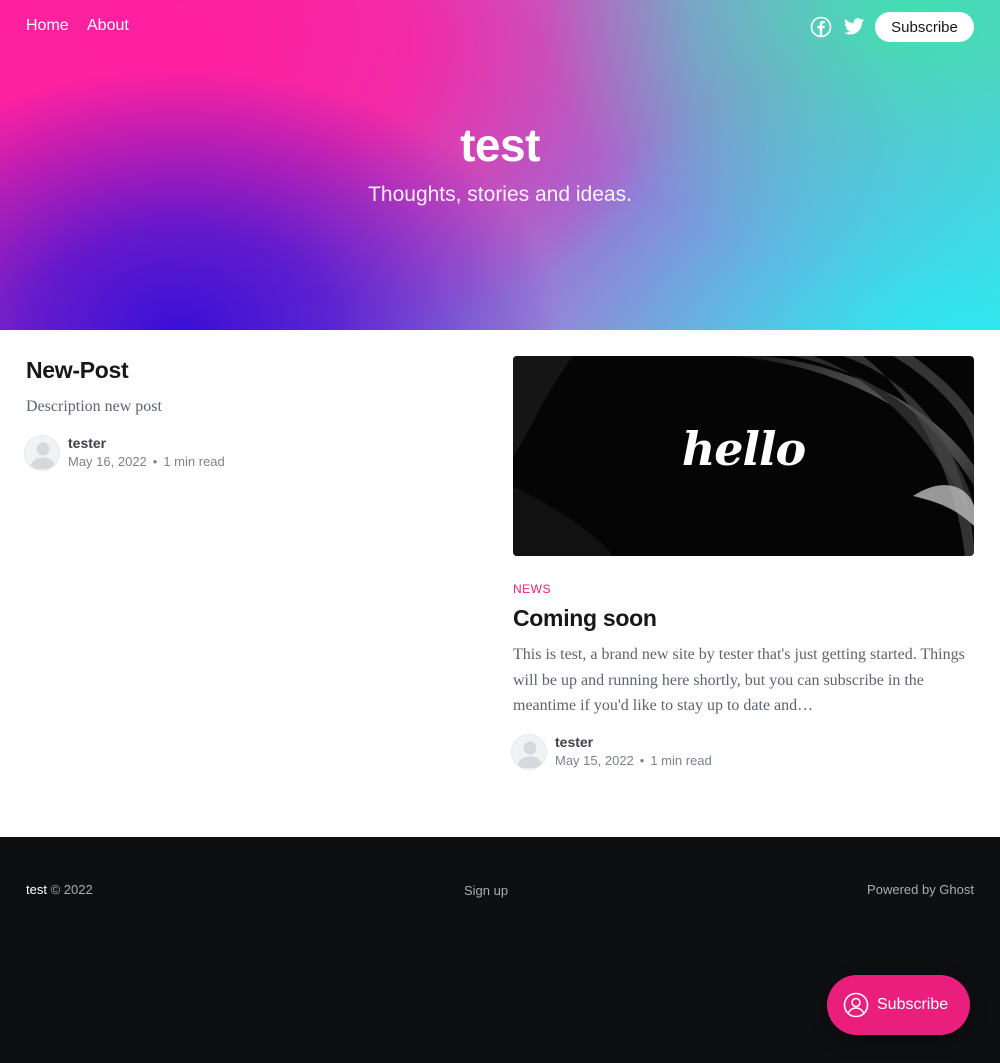 The width and height of the screenshot is (1000, 1063). I want to click on post-tag: NEWS, so click(532, 589).